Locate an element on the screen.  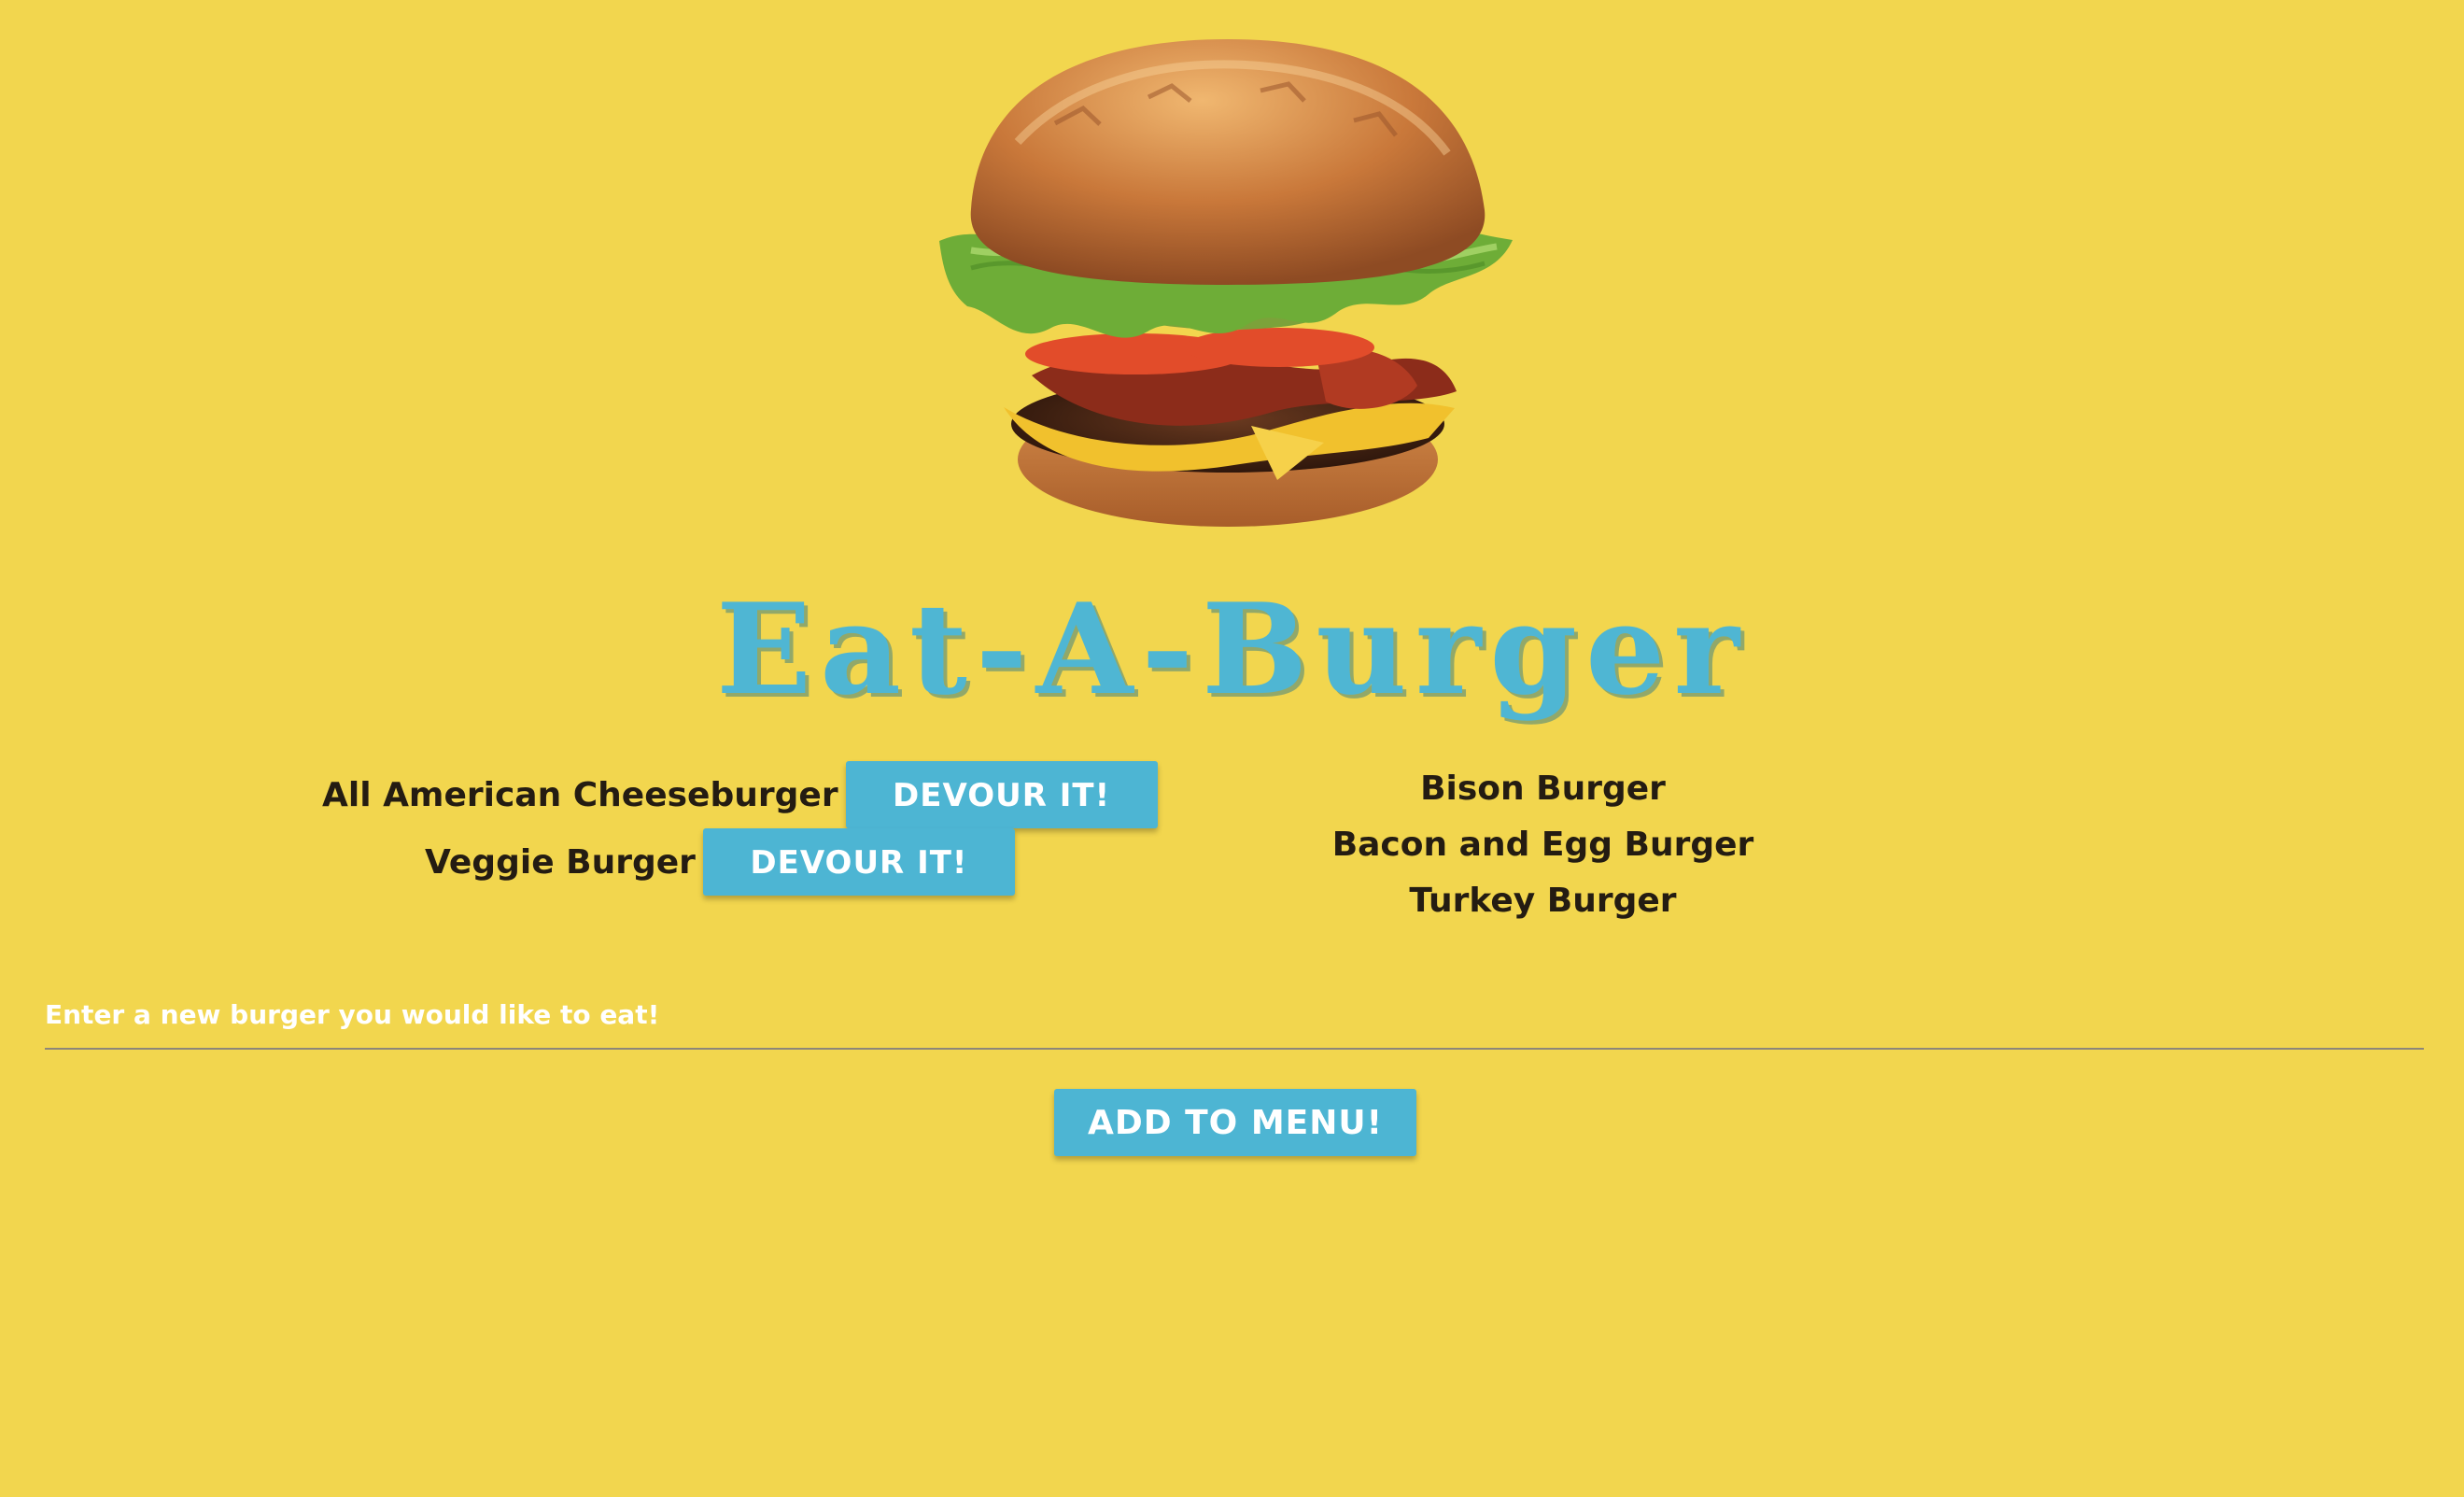
uneaten-burger-name: Veggie Burger is located at coordinates (560, 862).